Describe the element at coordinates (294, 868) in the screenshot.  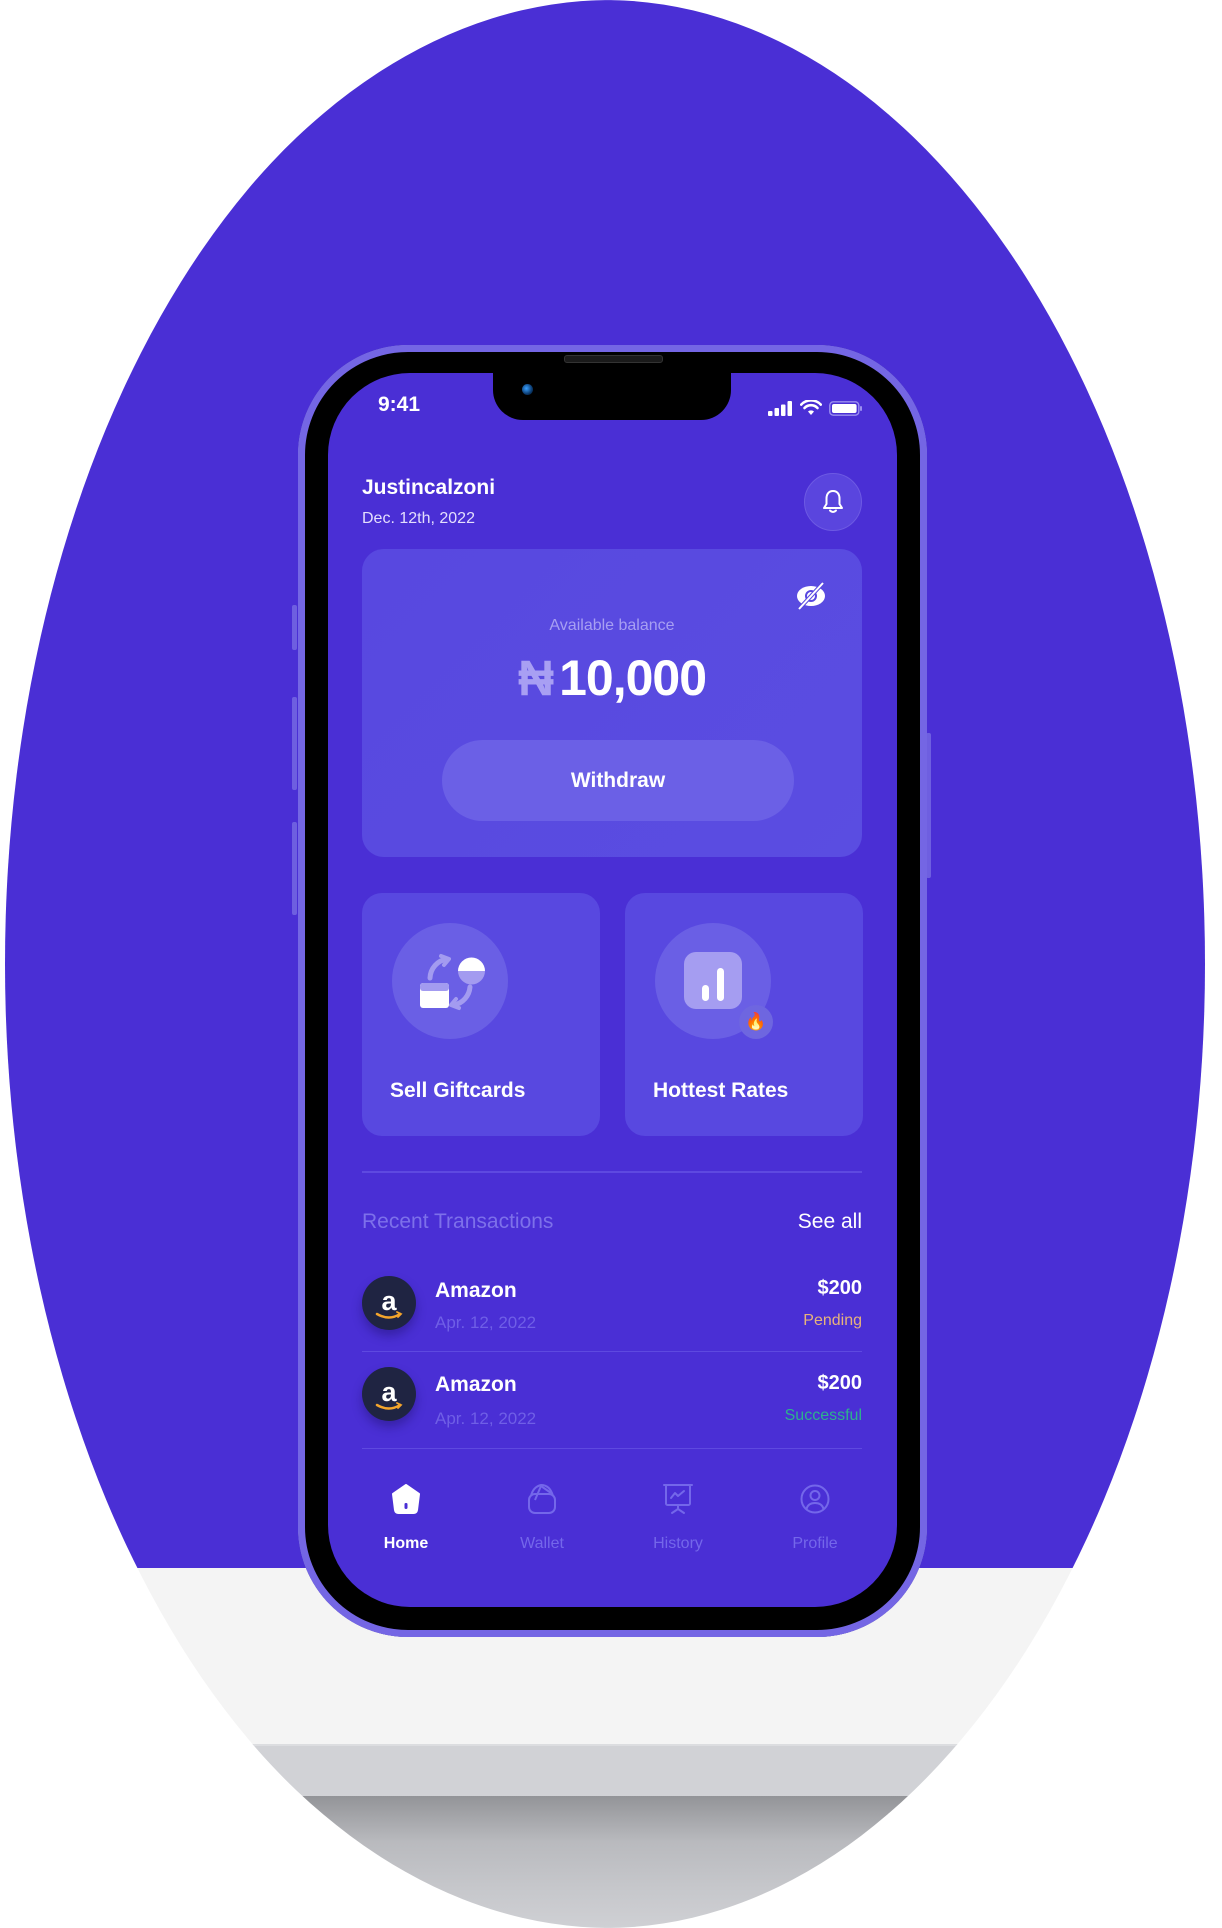
I see `phone-volume-down-button` at that location.